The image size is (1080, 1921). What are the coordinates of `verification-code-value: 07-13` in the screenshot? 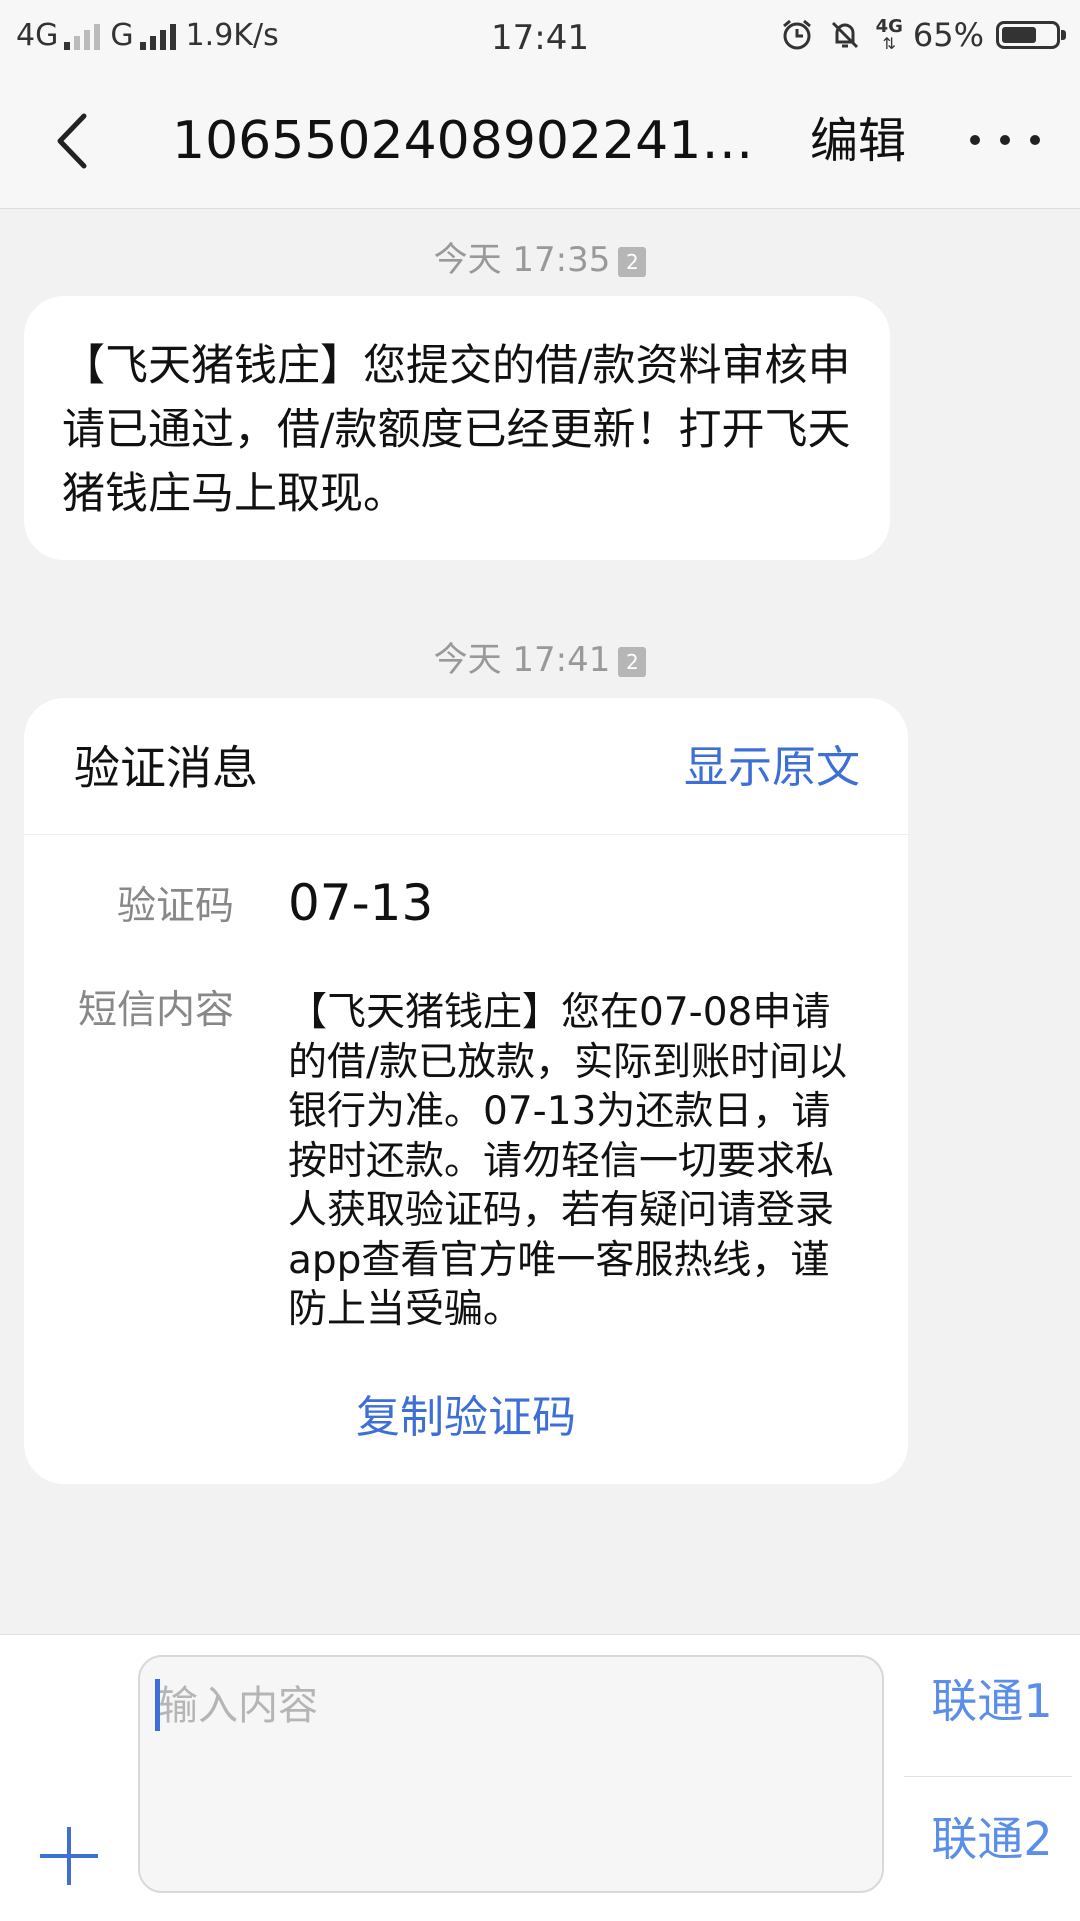 It's located at (361, 903).